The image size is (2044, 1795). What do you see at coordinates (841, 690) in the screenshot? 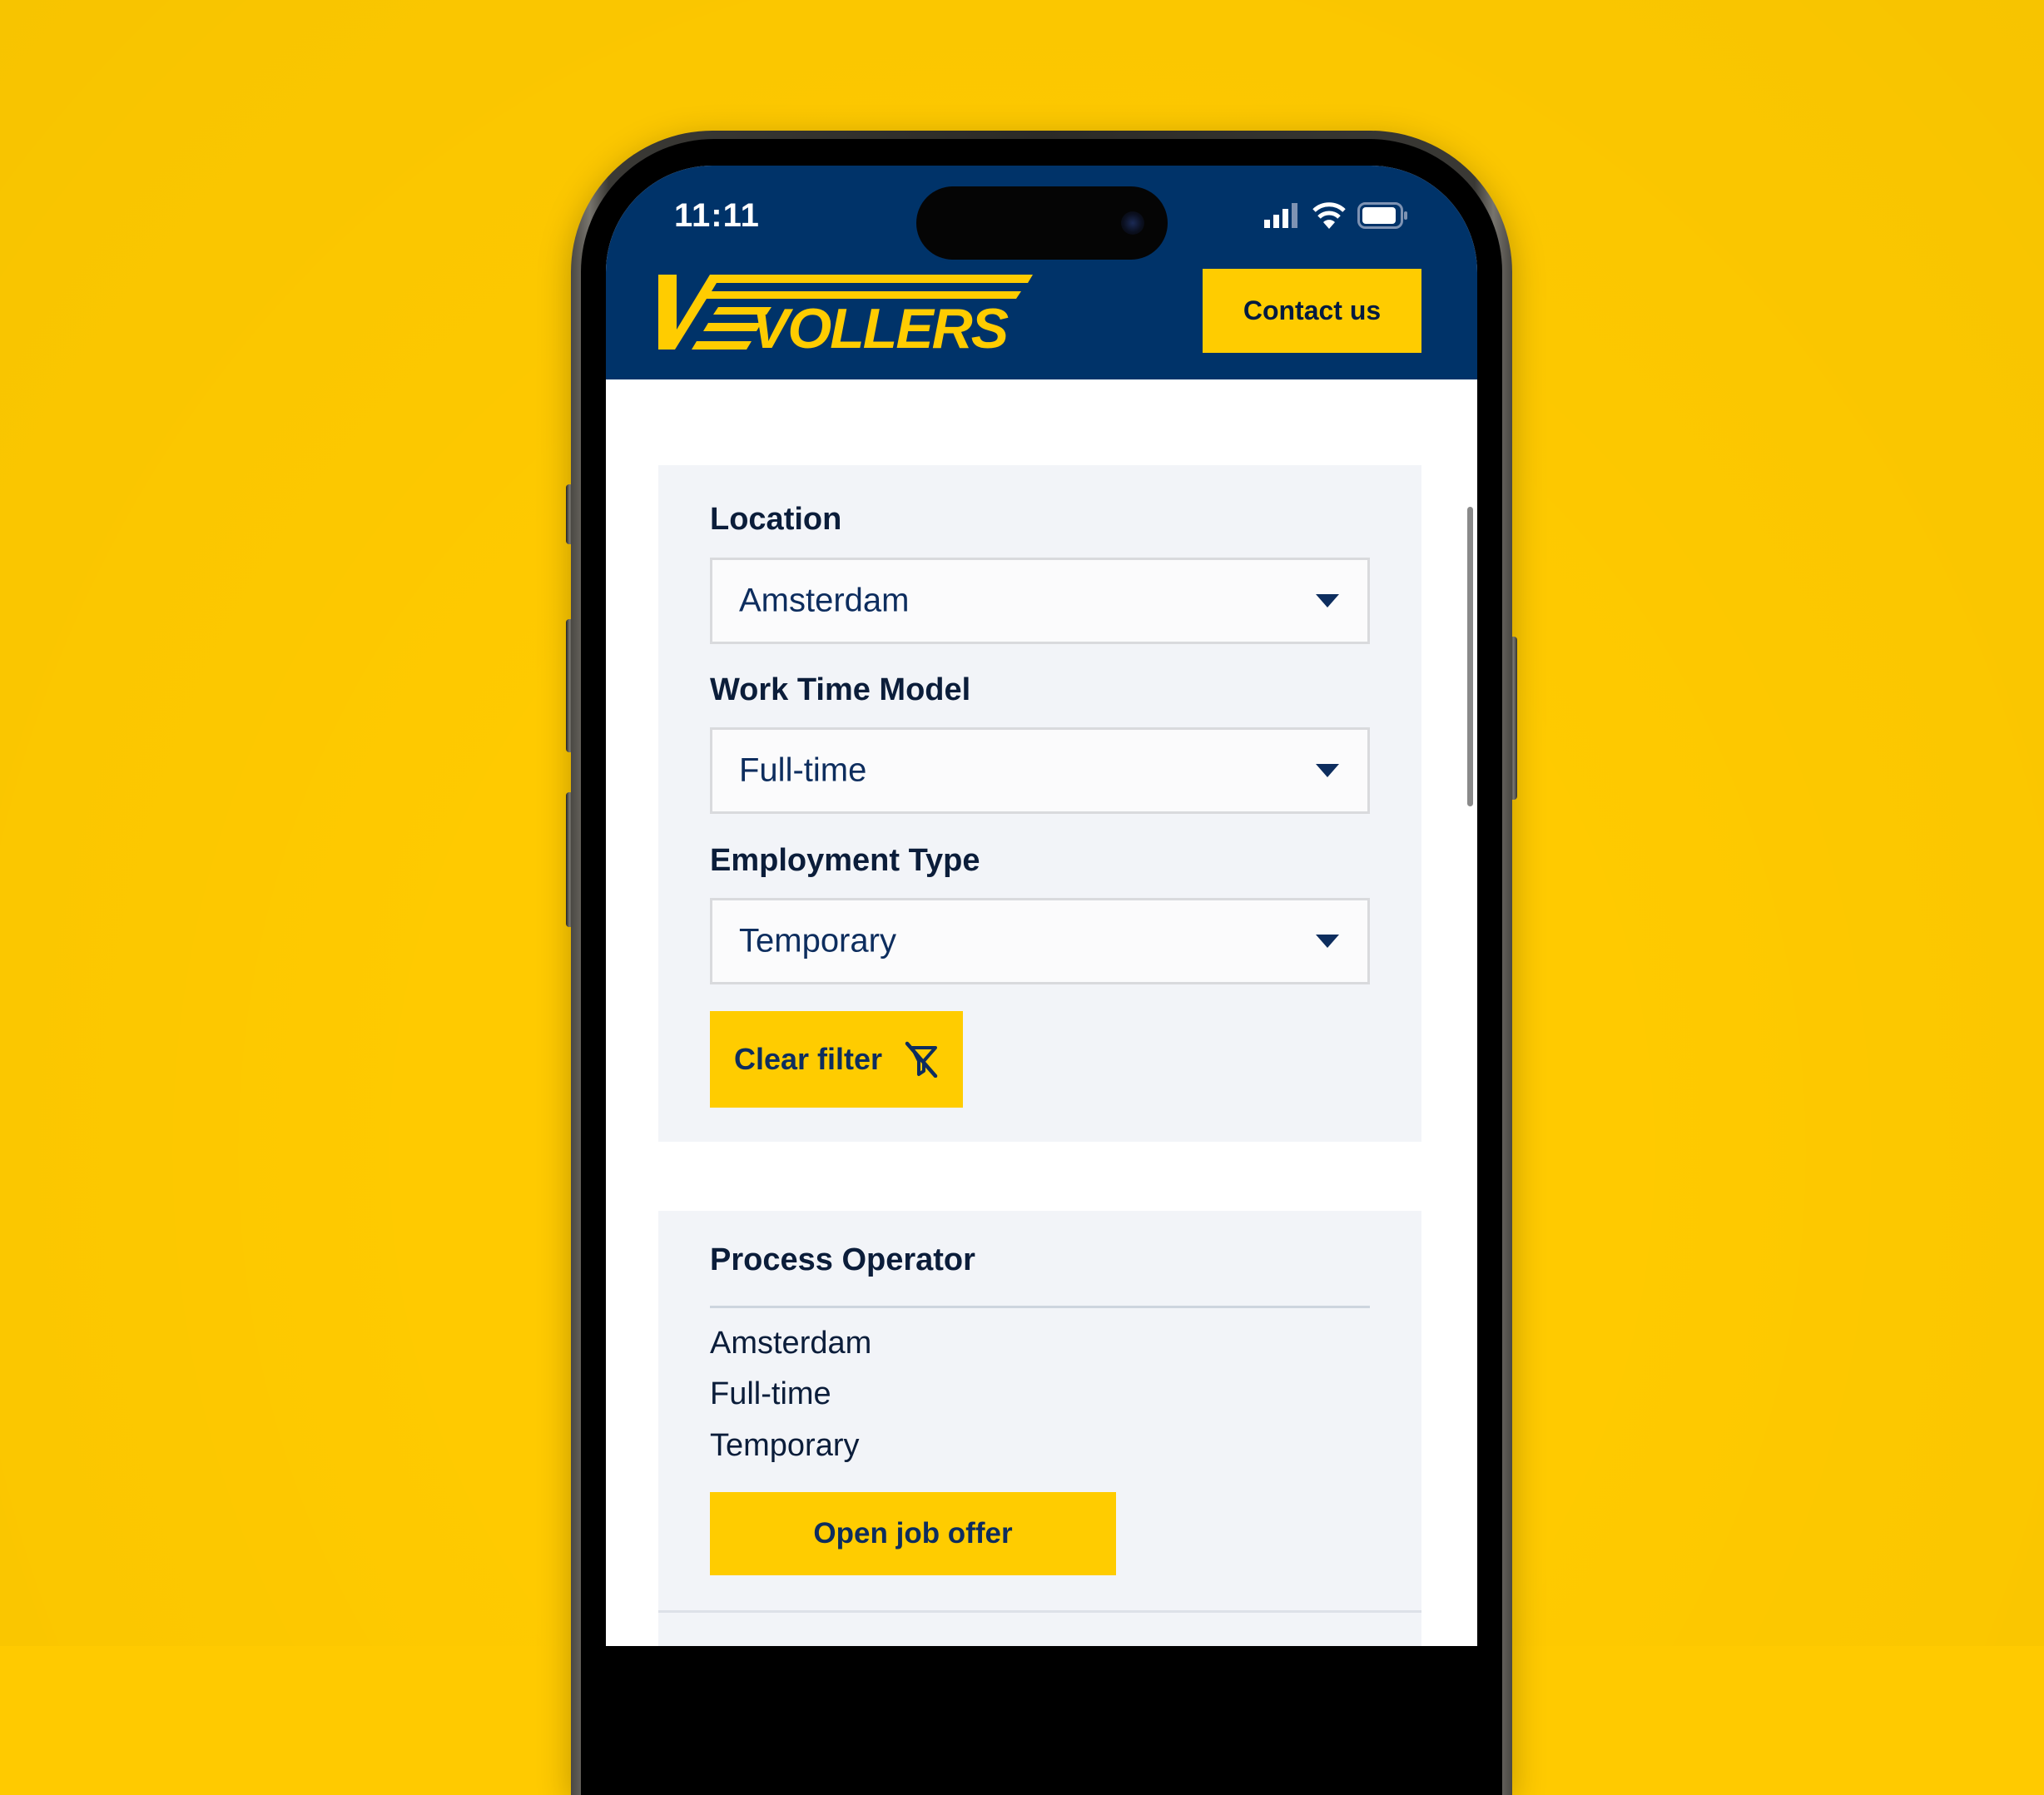
I see `work-time-model-label: Work Time Model` at bounding box center [841, 690].